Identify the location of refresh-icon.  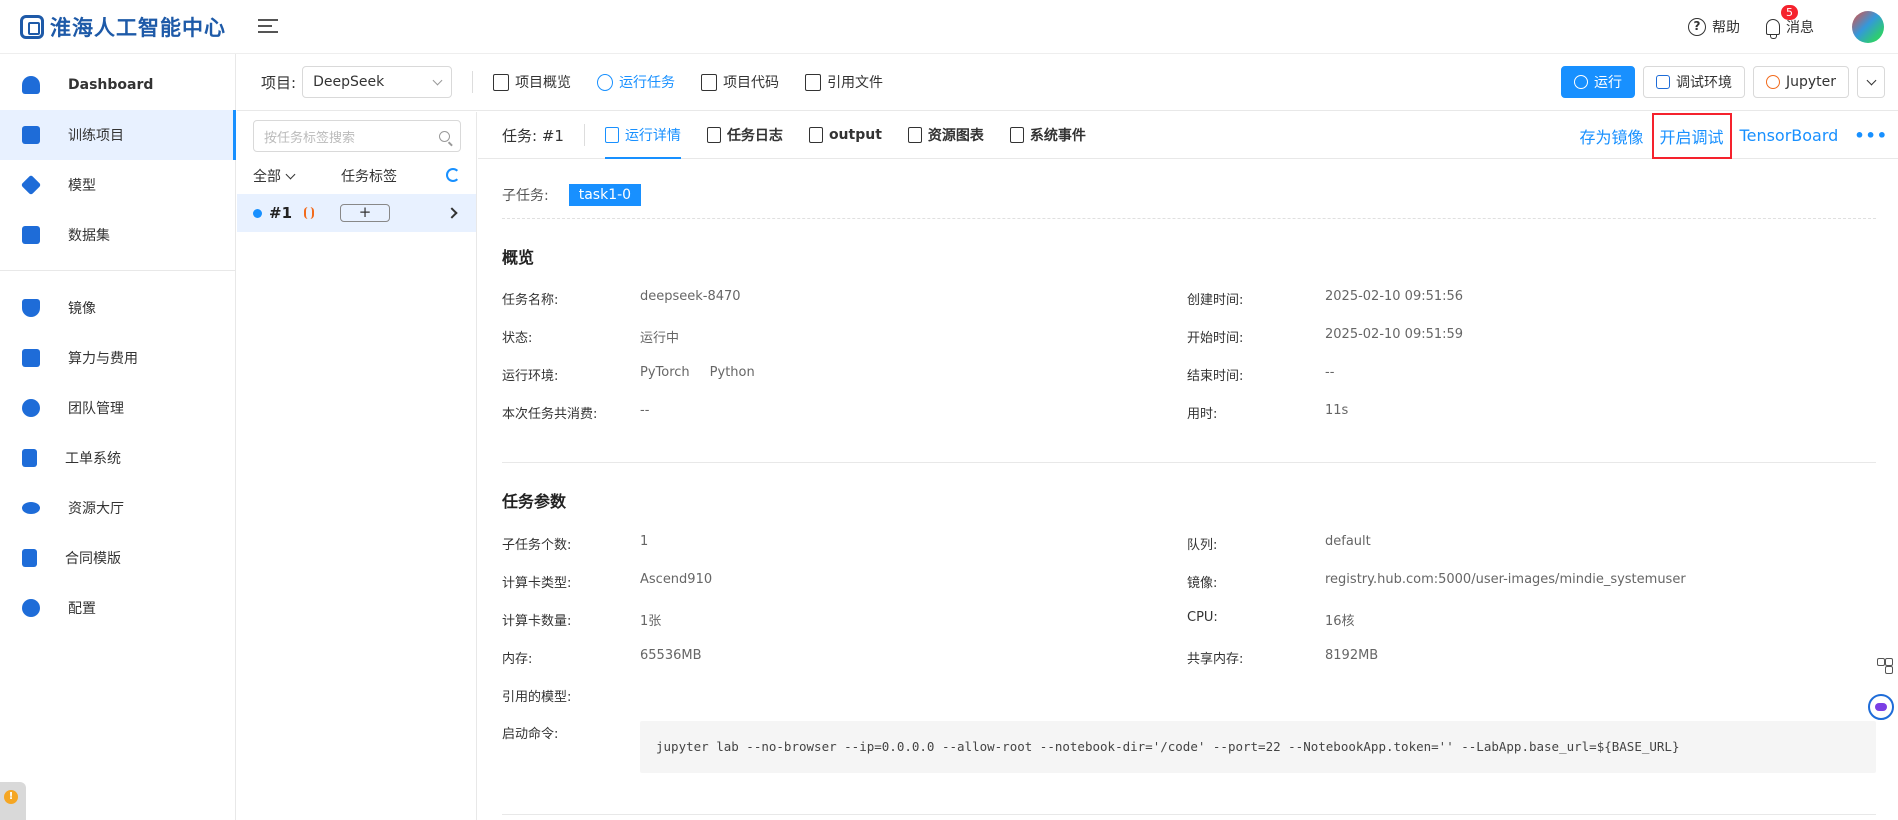
(453, 175).